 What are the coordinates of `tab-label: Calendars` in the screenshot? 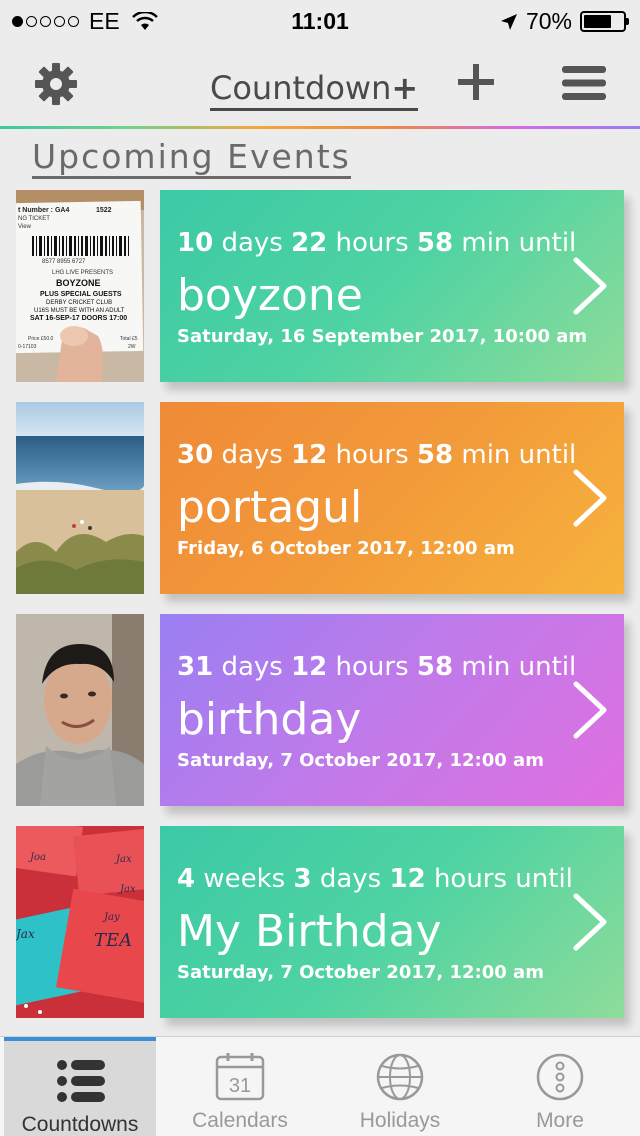 It's located at (240, 1120).